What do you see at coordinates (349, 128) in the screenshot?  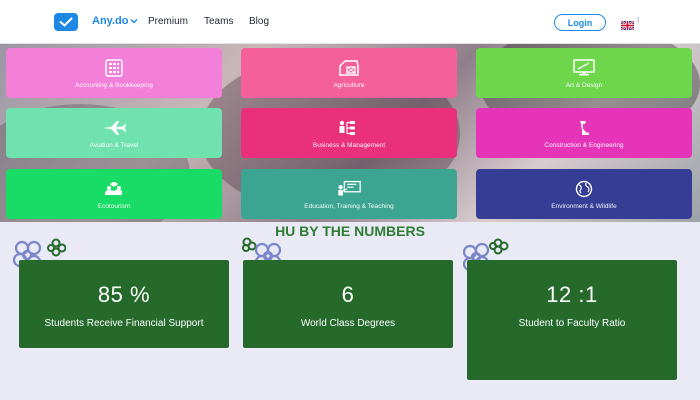 I see `org-chart-icon` at bounding box center [349, 128].